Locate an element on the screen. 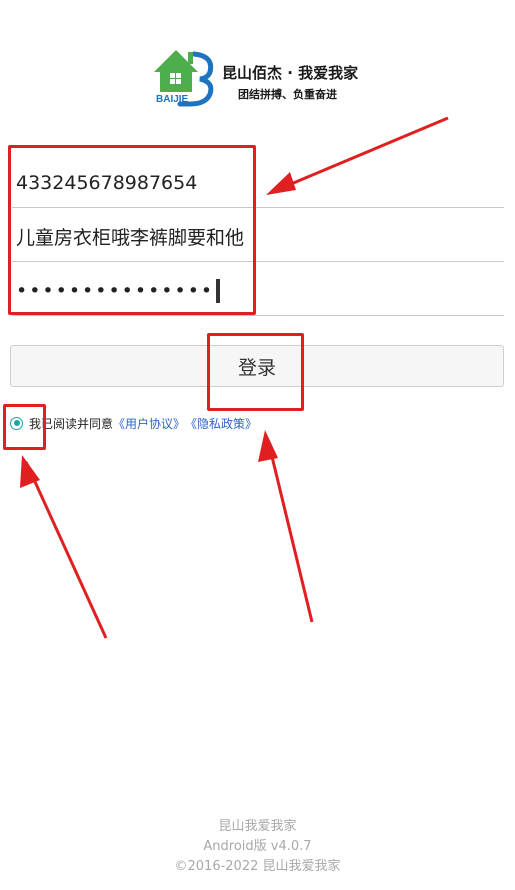 The height and width of the screenshot is (890, 515). arrowhead-links is located at coordinates (268, 446).